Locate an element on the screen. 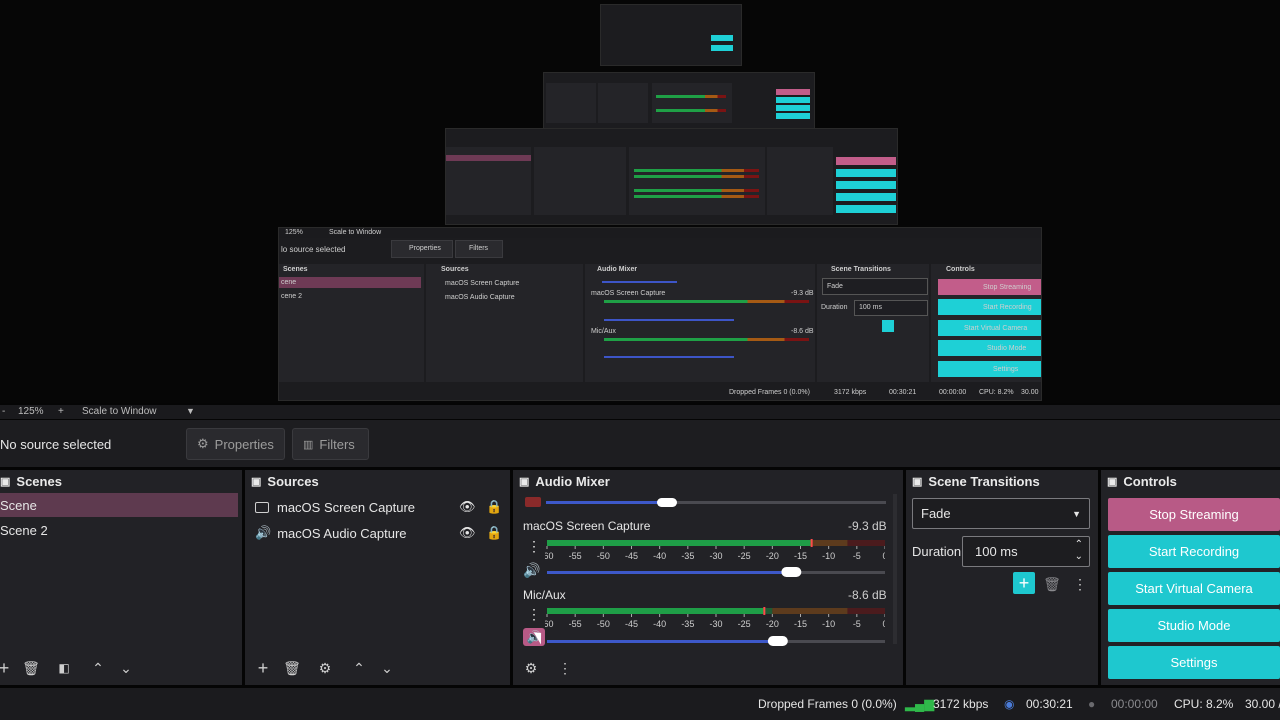 The width and height of the screenshot is (1280, 720). meter-tick-label: -15 is located at coordinates (800, 556).